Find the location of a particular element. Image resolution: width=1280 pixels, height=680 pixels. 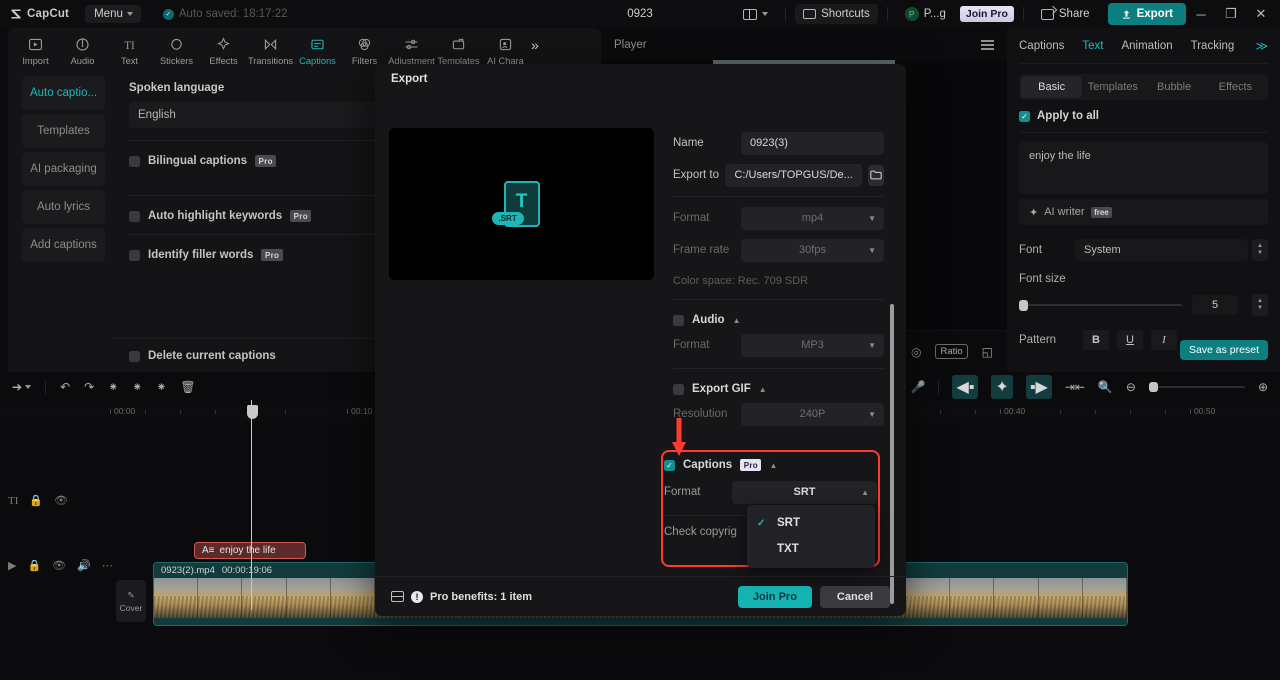

underline-button: U is located at coordinates (1130, 340).